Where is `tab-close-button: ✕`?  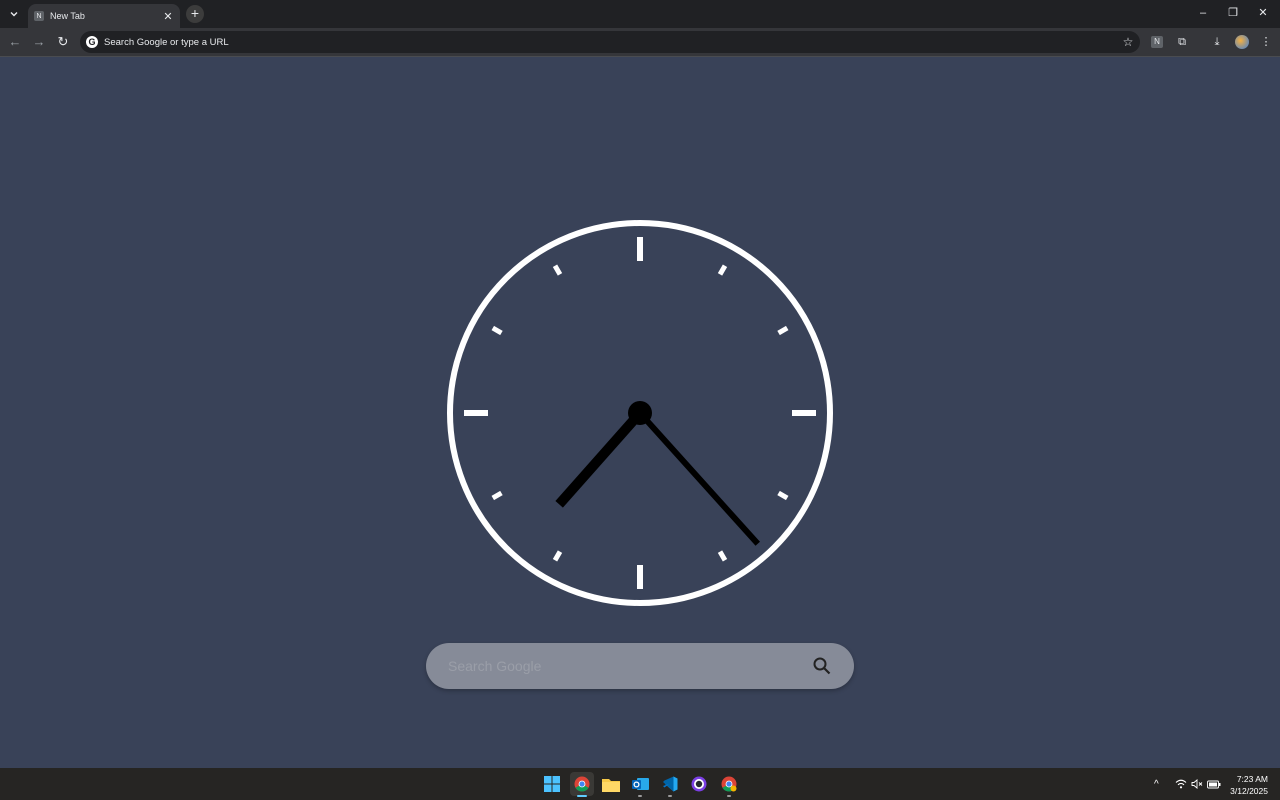 tab-close-button: ✕ is located at coordinates (168, 16).